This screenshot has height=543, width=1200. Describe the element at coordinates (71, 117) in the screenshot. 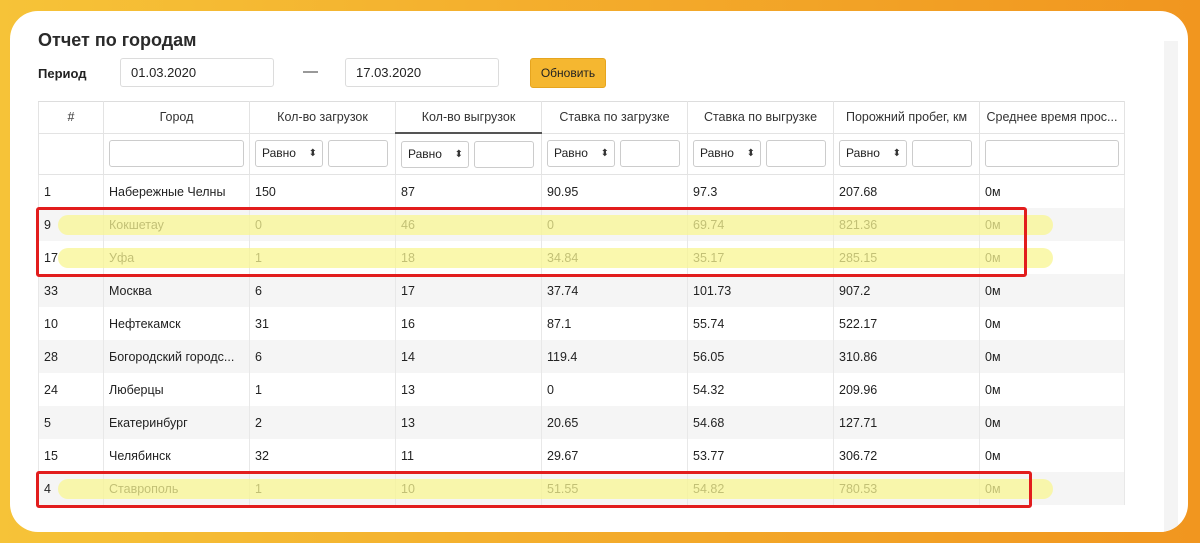

I see `column-header-0: #` at that location.